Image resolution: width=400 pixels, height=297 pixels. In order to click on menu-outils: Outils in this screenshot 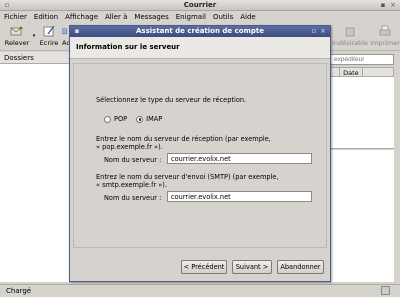, I will do `click(223, 17)`.